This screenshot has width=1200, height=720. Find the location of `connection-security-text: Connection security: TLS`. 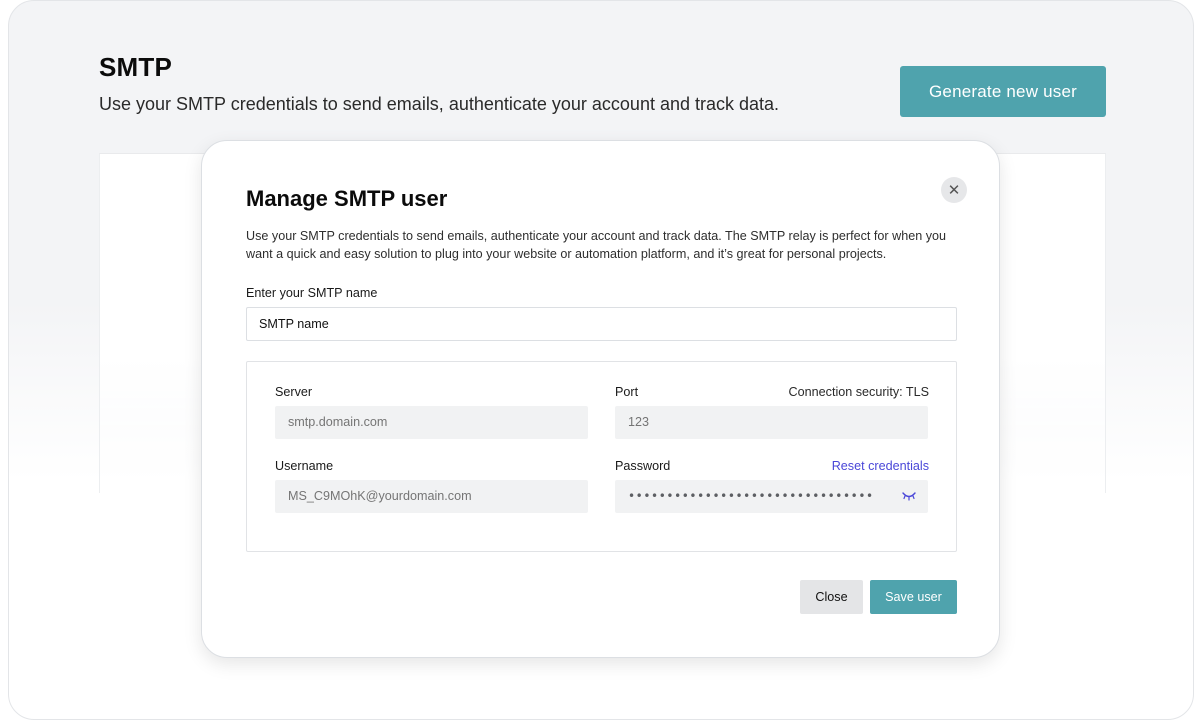

connection-security-text: Connection security: TLS is located at coordinates (858, 392).